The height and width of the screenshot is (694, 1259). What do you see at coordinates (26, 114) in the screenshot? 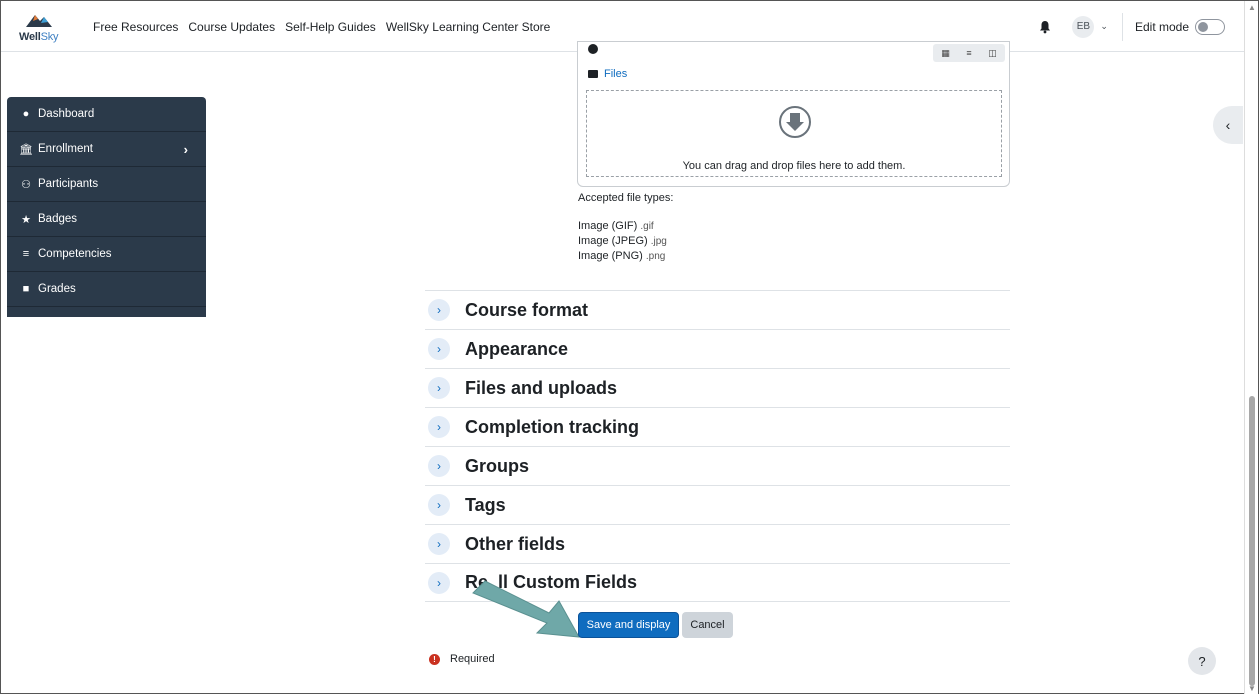
I see `dashboard-icon: ●` at bounding box center [26, 114].